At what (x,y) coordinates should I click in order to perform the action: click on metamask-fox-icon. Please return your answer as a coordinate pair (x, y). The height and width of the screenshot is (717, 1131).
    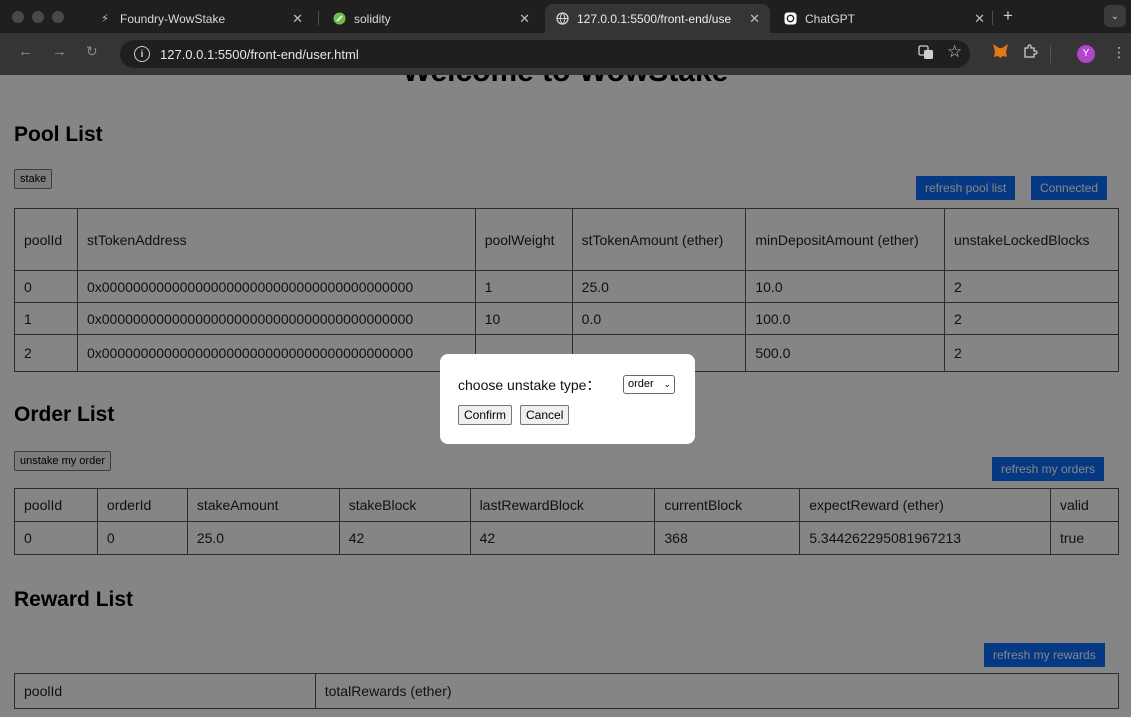
    Looking at the image, I should click on (1000, 52).